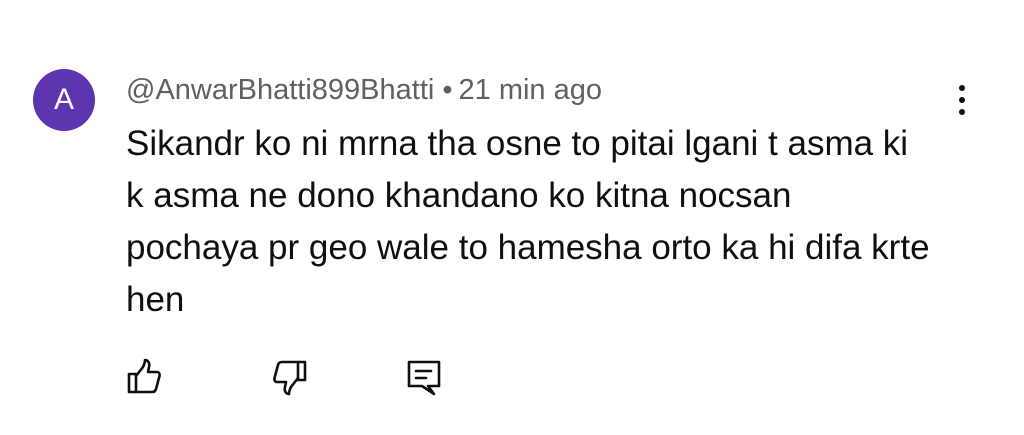 This screenshot has width=1024, height=435. I want to click on comment-actions, so click(512, 380).